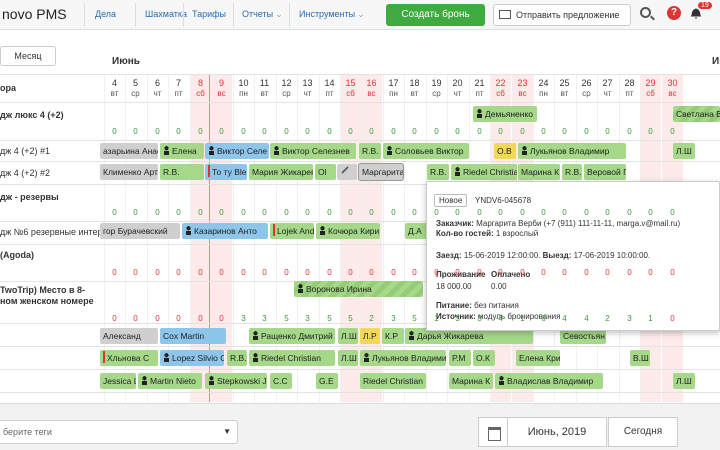 The height and width of the screenshot is (450, 720). I want to click on booking-bar: В.Ш, so click(640, 358).